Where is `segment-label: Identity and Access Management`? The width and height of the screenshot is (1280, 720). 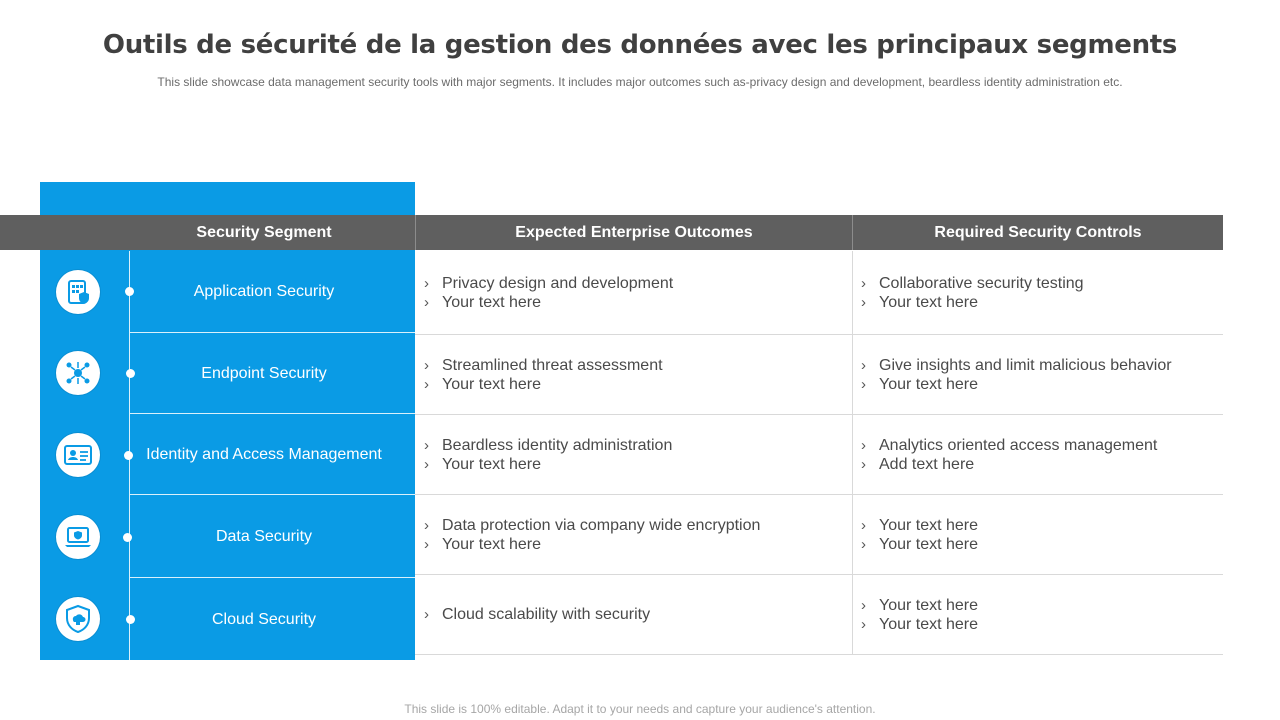
segment-label: Identity and Access Management is located at coordinates (264, 454).